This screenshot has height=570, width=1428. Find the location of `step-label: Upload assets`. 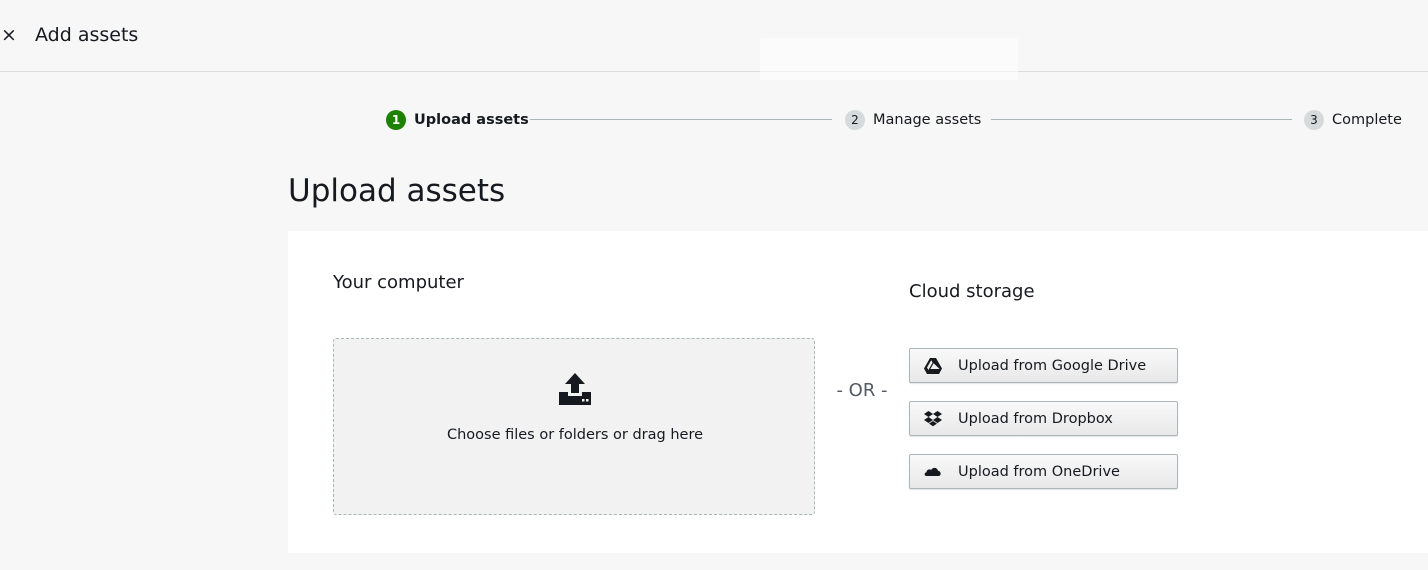

step-label: Upload assets is located at coordinates (471, 120).